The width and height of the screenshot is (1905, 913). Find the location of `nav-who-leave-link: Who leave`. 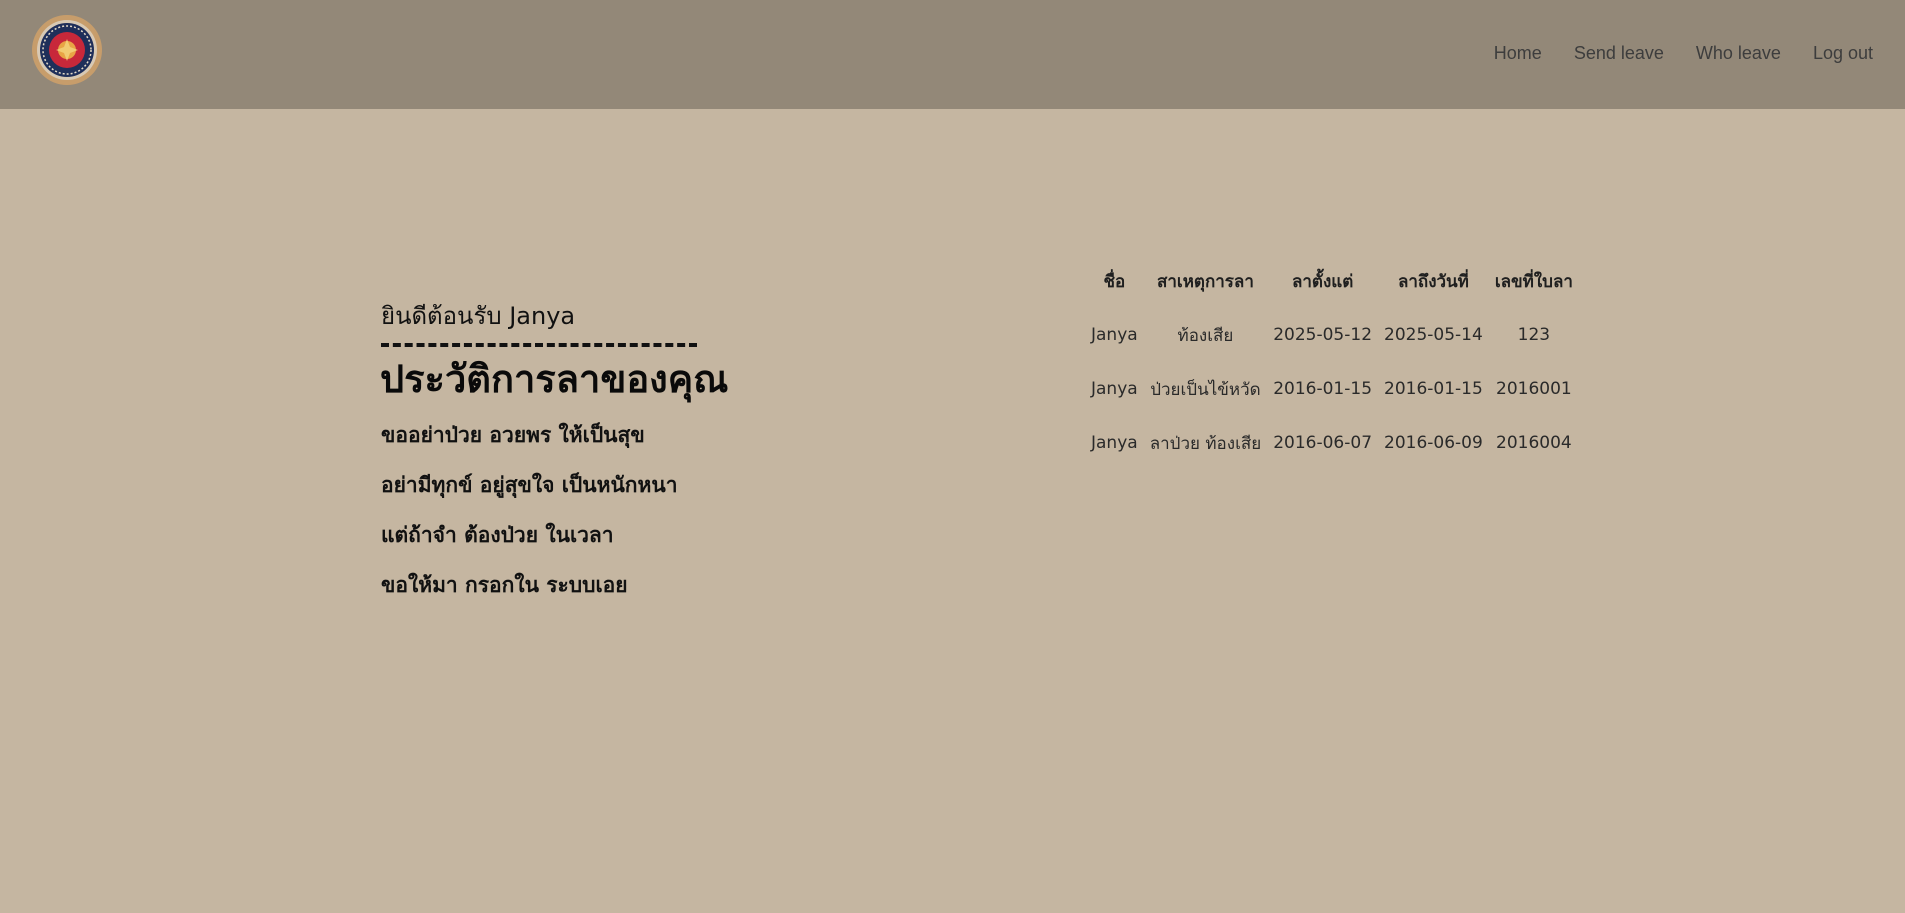

nav-who-leave-link: Who leave is located at coordinates (1738, 53).